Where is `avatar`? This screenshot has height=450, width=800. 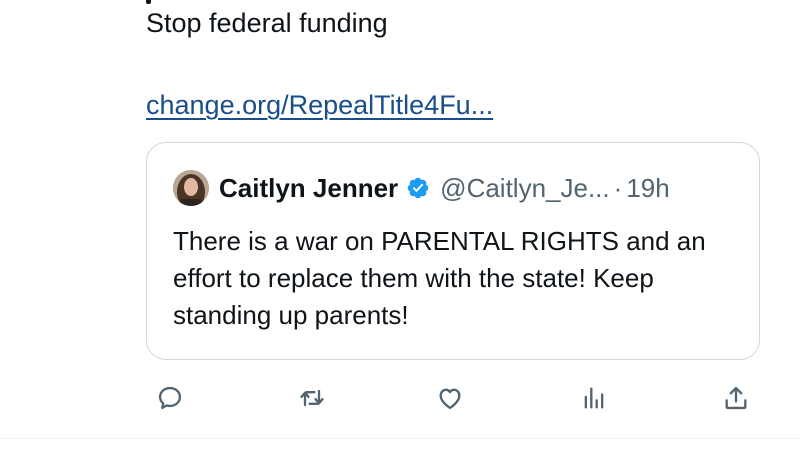
avatar is located at coordinates (191, 188).